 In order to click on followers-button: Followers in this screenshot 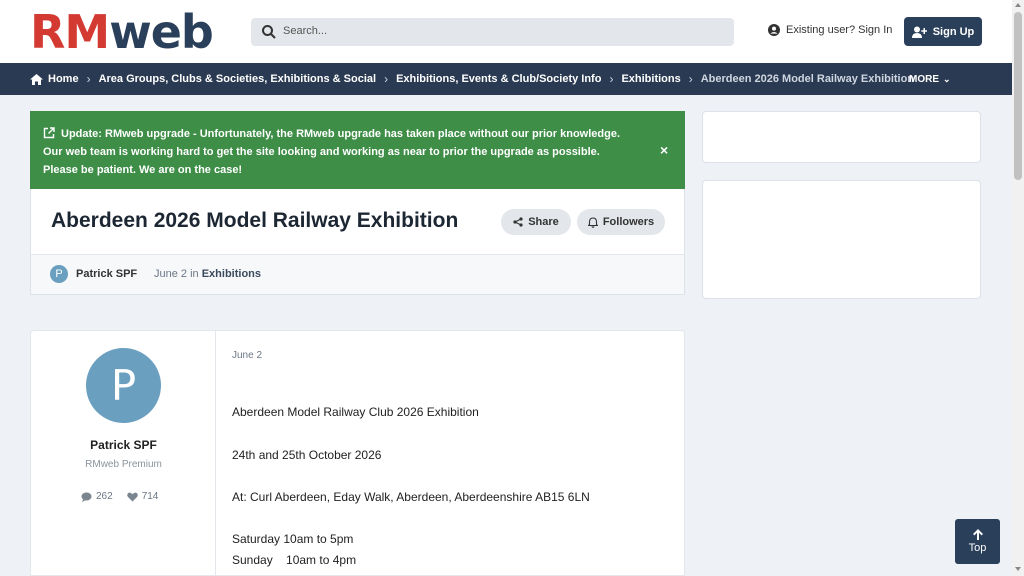, I will do `click(621, 222)`.